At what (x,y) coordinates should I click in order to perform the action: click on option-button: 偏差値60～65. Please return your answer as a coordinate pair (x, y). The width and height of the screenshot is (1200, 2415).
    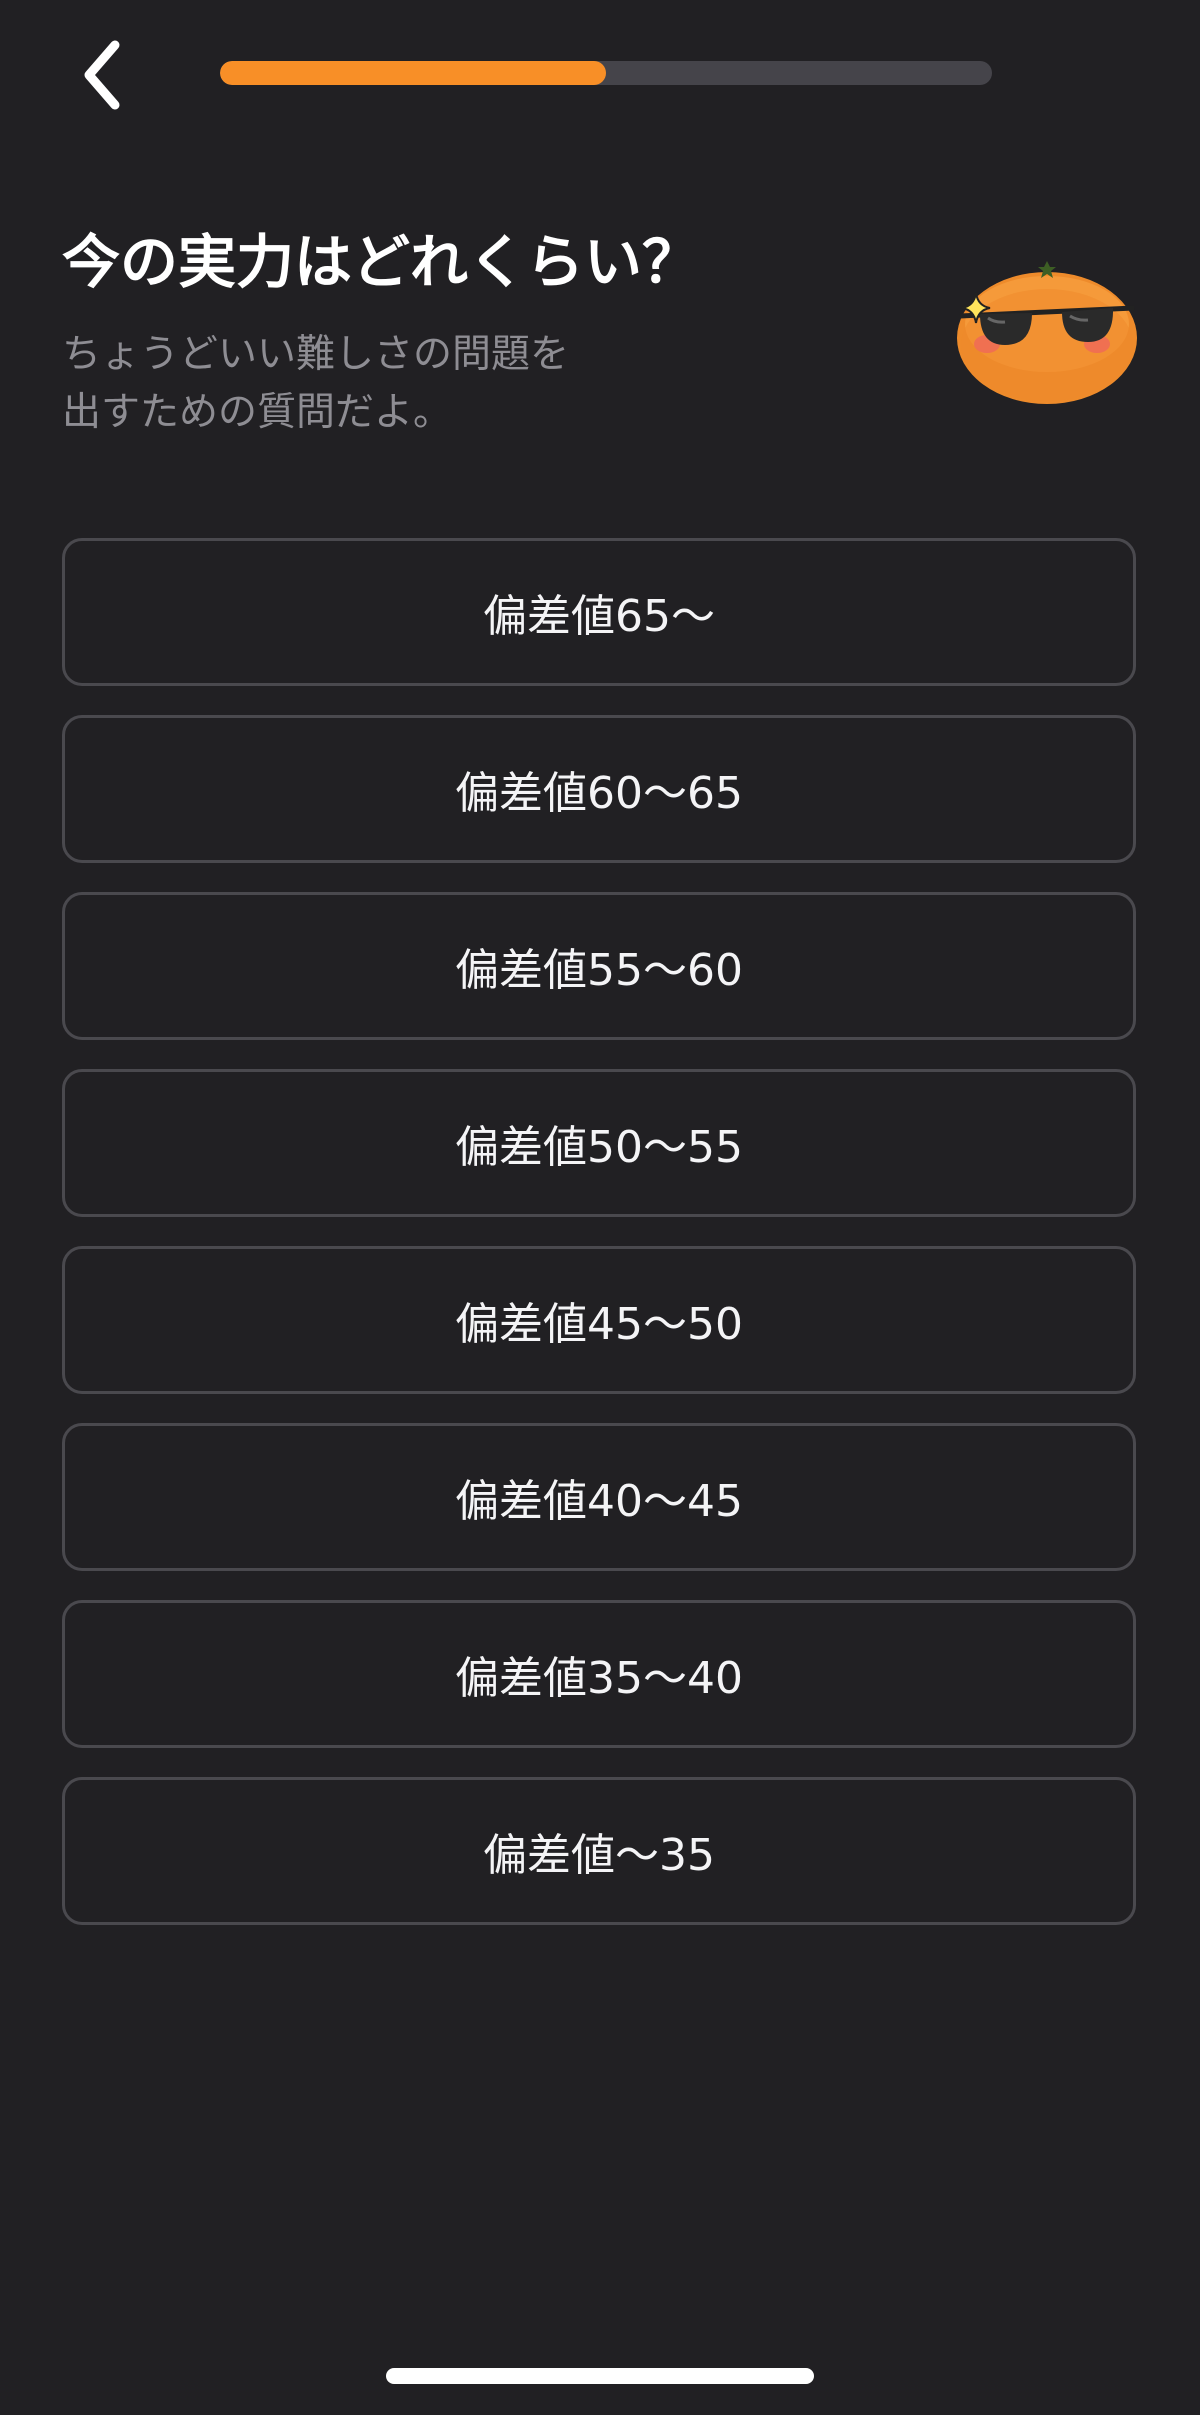
    Looking at the image, I should click on (599, 789).